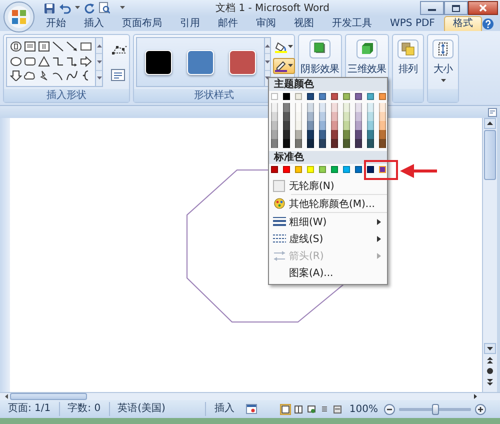 This screenshot has width=500, height=424. What do you see at coordinates (66, 95) in the screenshot?
I see `group-label: 插入形状` at bounding box center [66, 95].